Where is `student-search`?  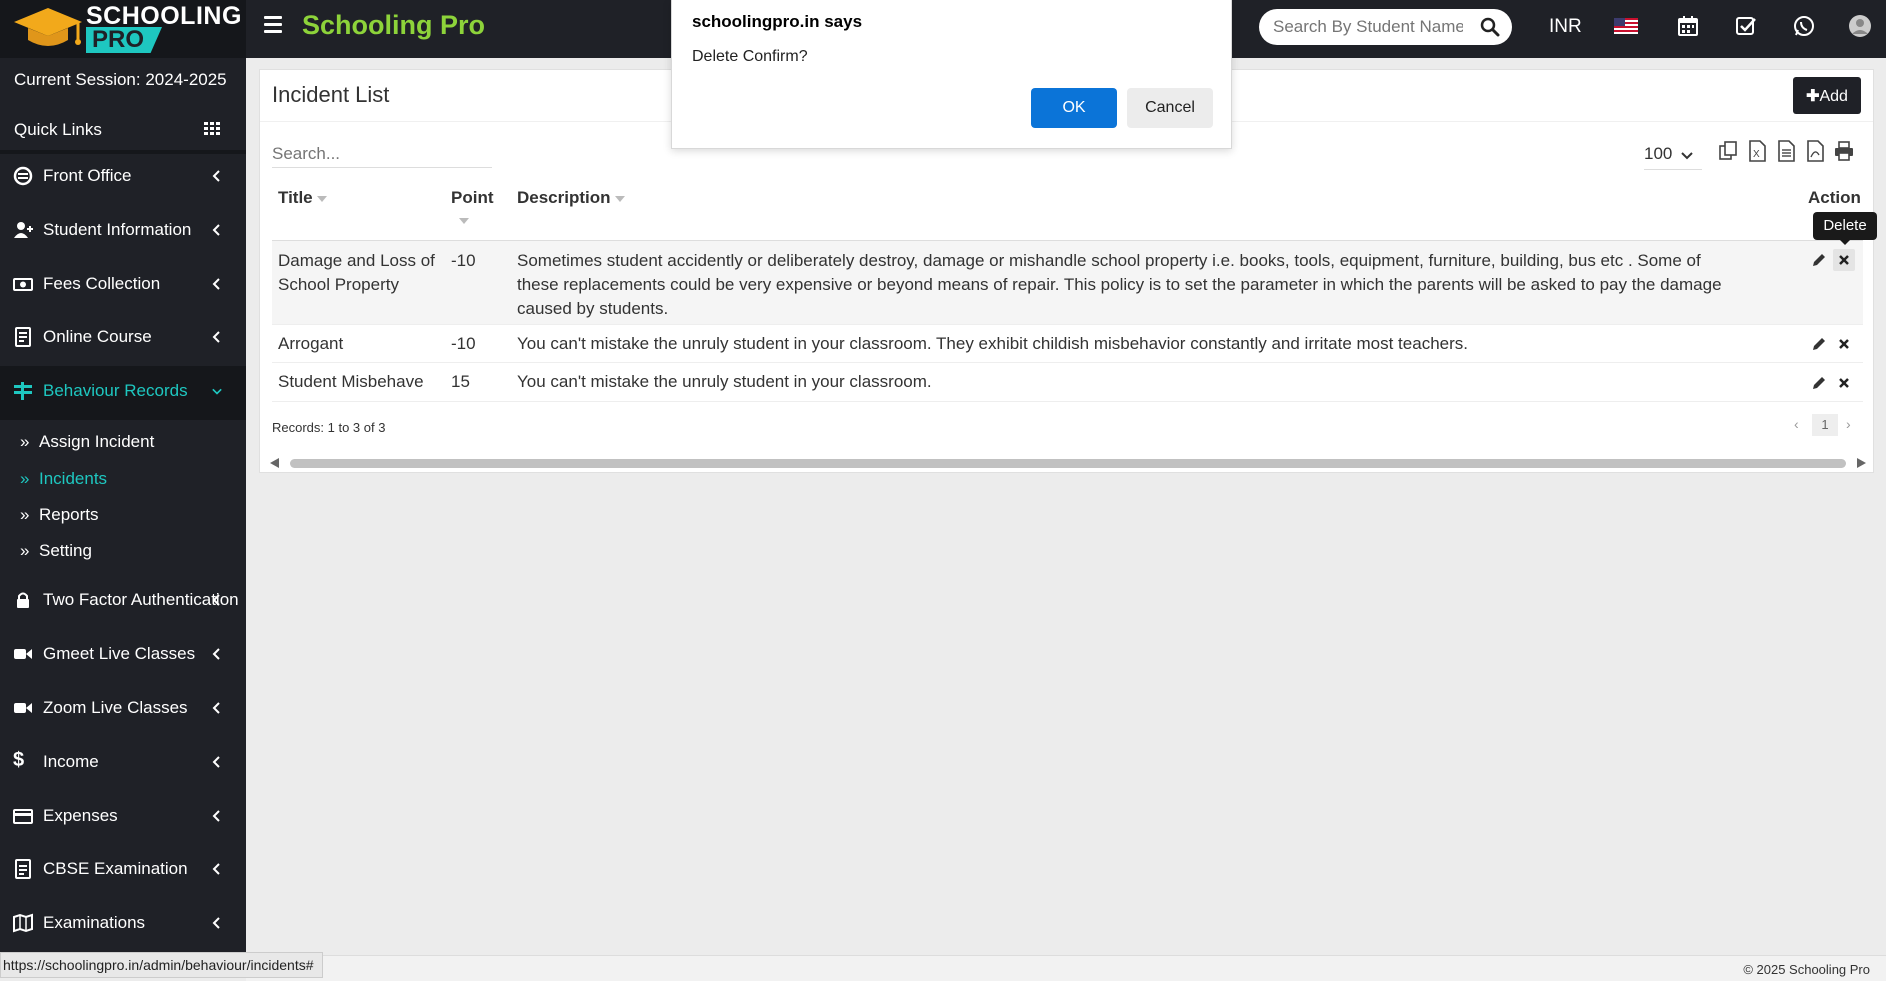 student-search is located at coordinates (1385, 27).